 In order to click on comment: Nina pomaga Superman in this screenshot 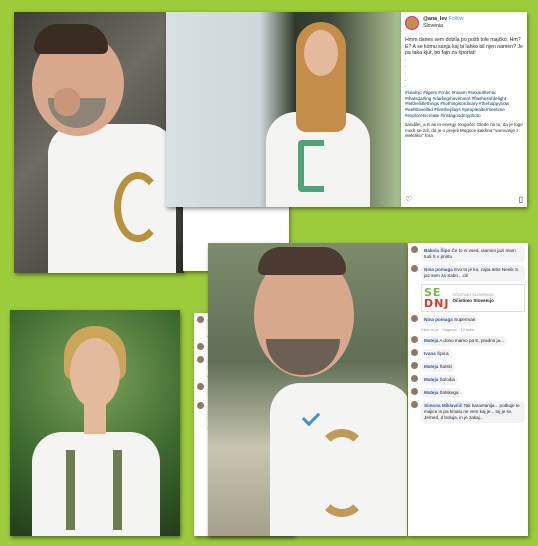, I will do `click(468, 320)`.